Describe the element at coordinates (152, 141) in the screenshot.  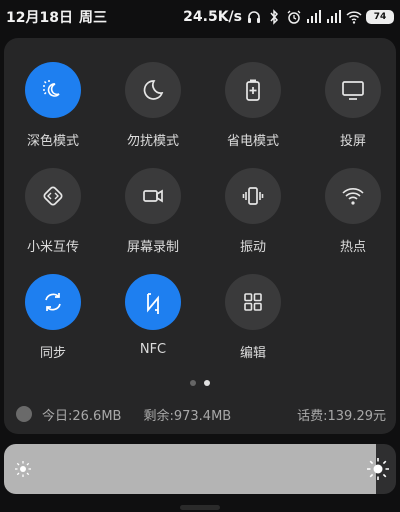
I see `tile-label: 勿扰模式` at that location.